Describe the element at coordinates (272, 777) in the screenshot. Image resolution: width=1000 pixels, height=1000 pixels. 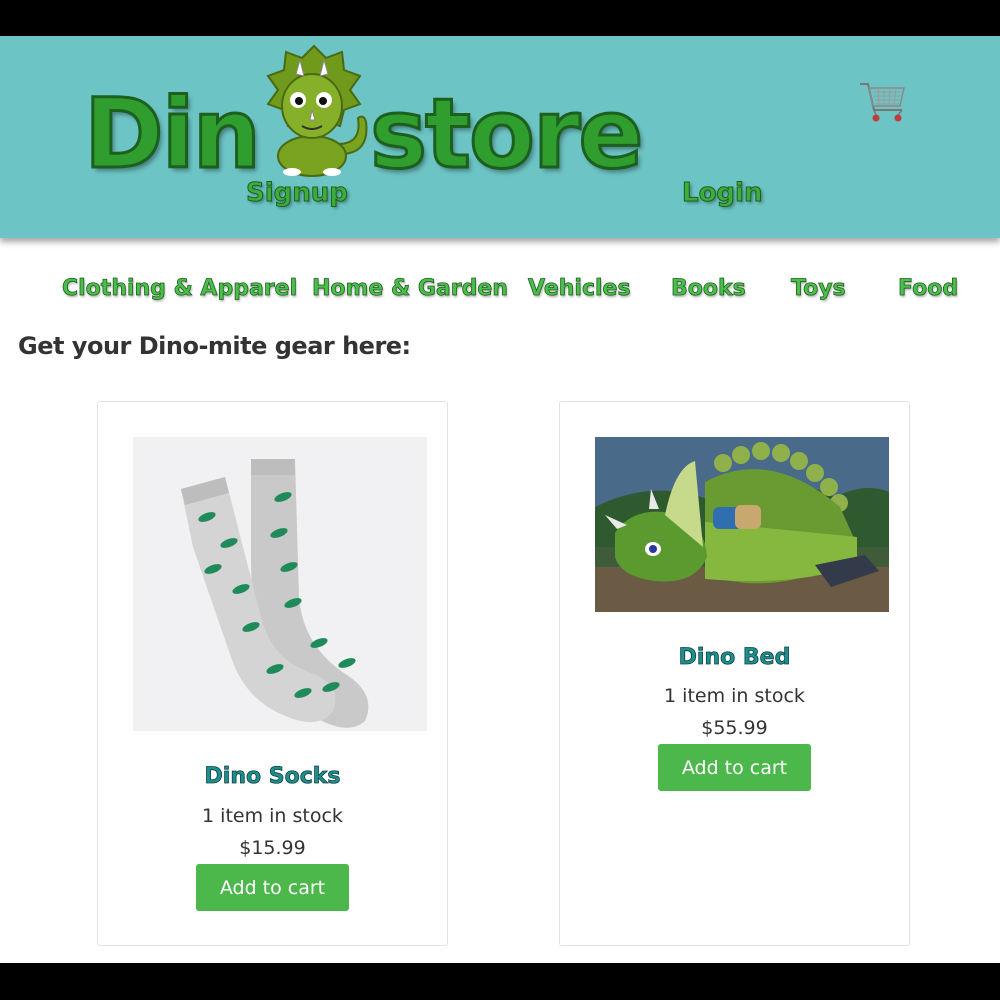
I see `product-name: Dino Socks` at that location.